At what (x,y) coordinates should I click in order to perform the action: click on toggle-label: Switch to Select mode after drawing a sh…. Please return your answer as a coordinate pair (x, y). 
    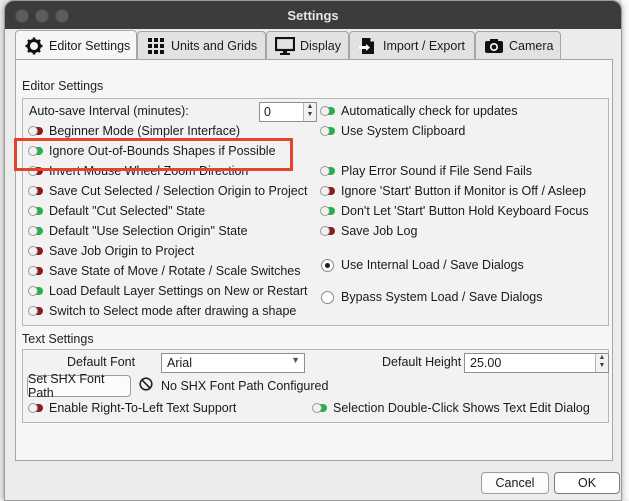
    Looking at the image, I should click on (173, 311).